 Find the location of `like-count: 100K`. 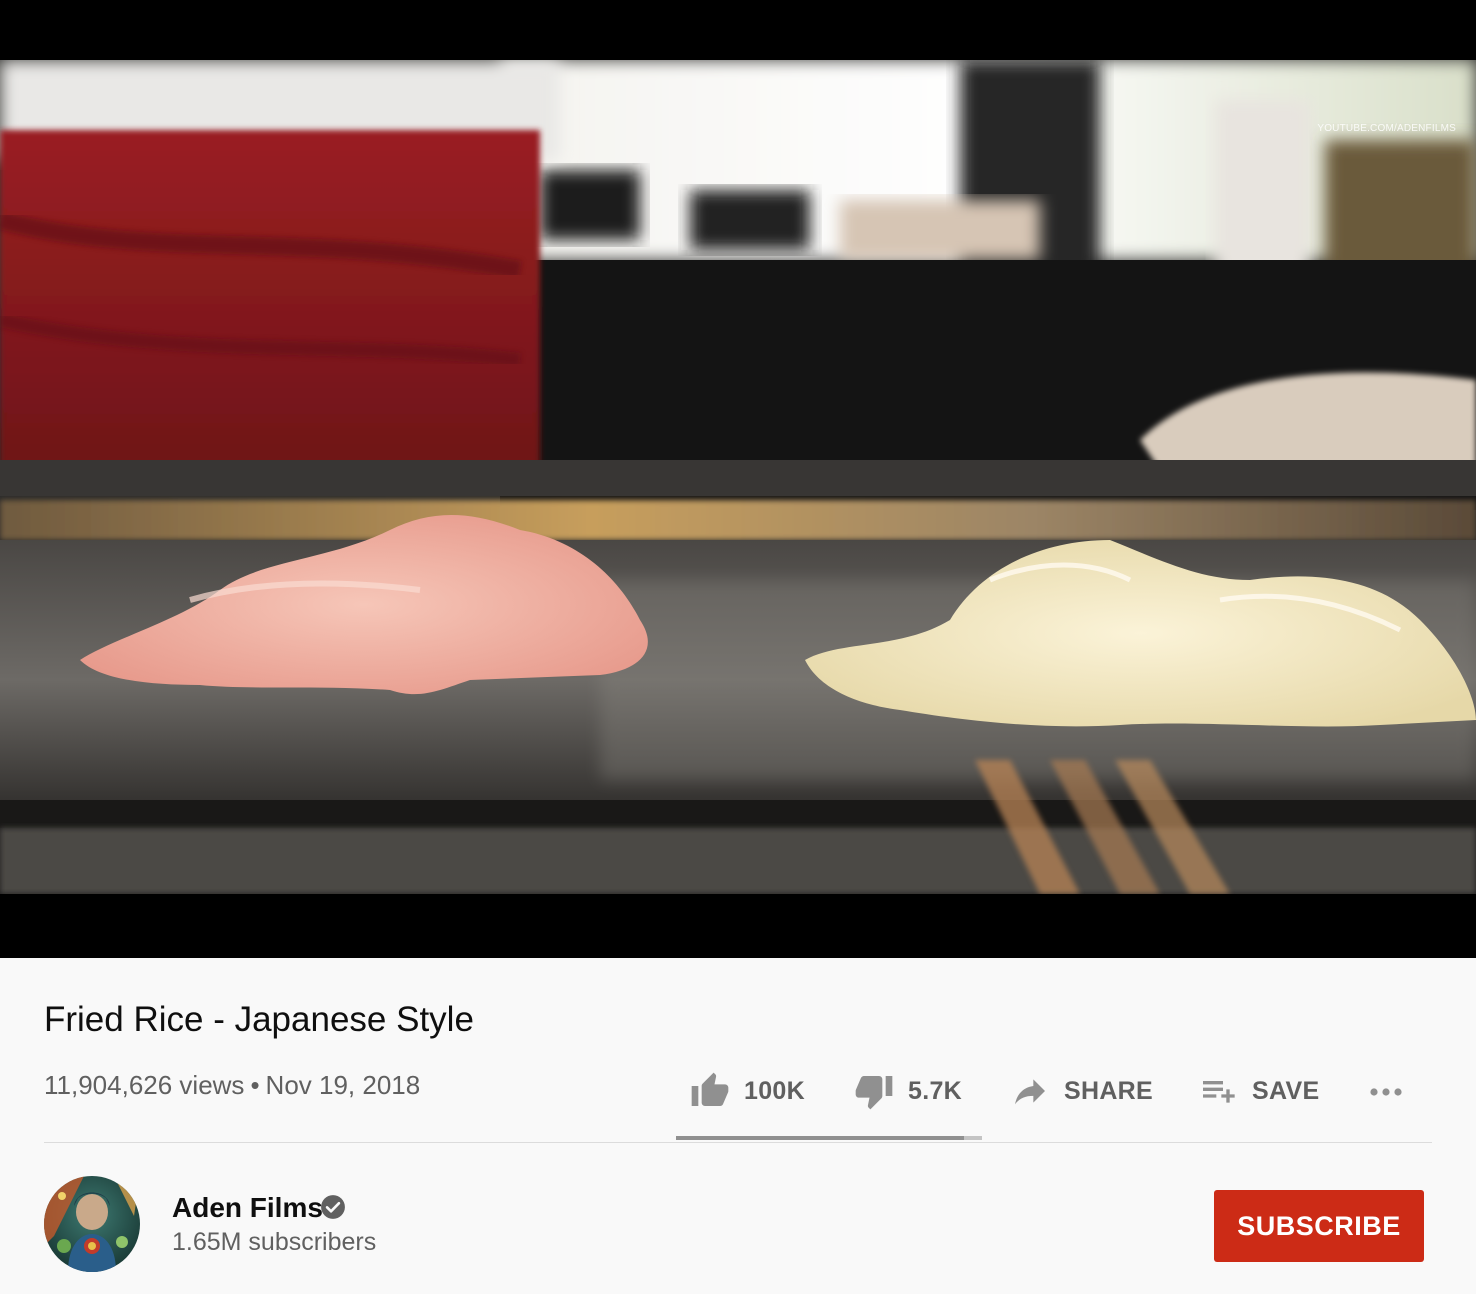

like-count: 100K is located at coordinates (774, 1090).